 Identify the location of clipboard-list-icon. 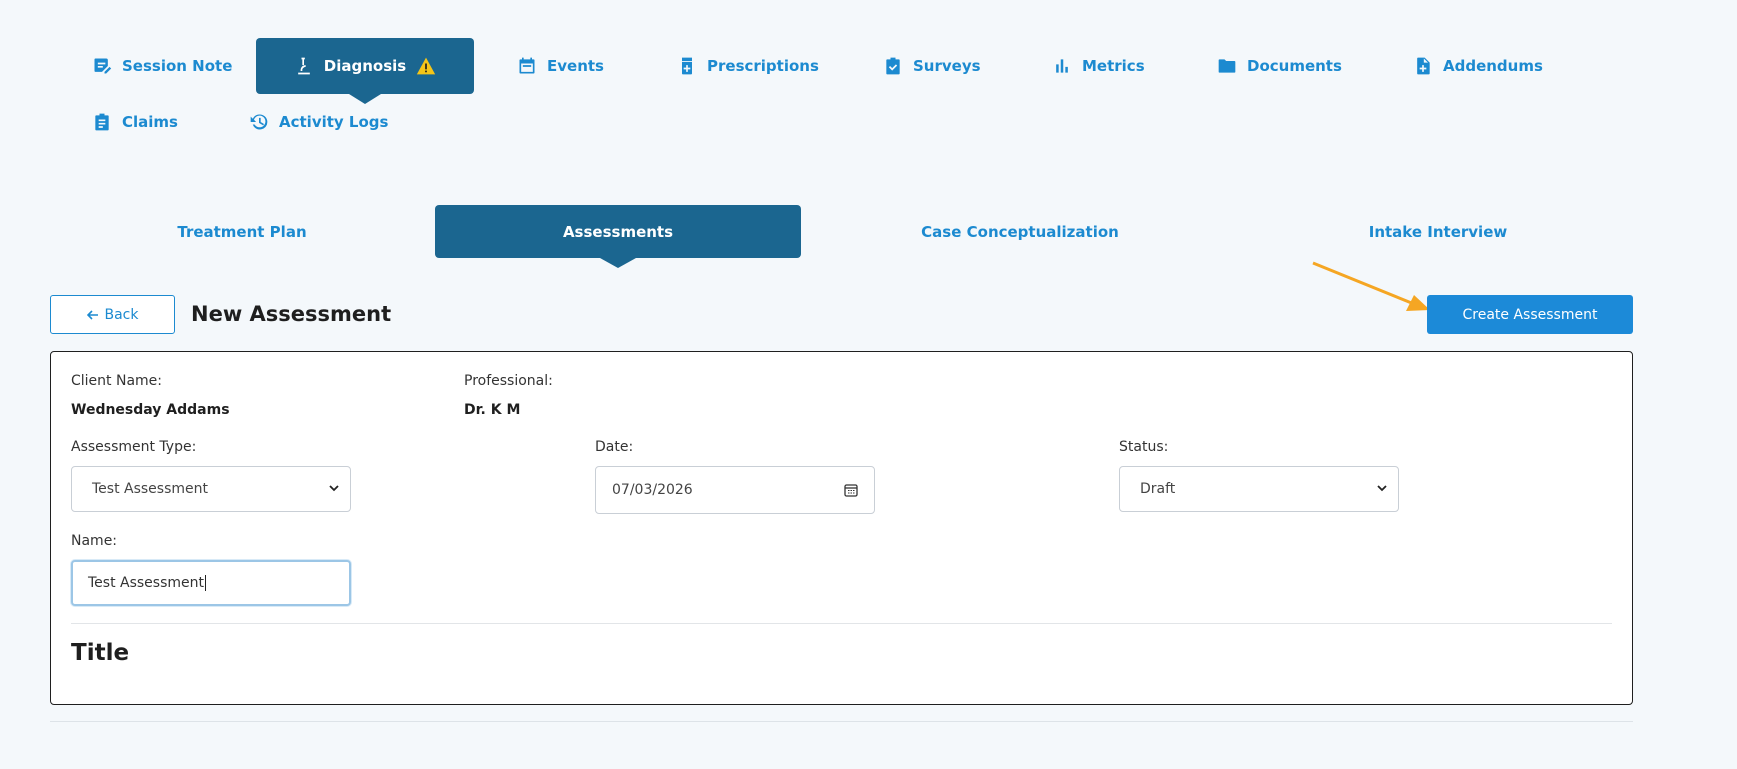
(102, 122).